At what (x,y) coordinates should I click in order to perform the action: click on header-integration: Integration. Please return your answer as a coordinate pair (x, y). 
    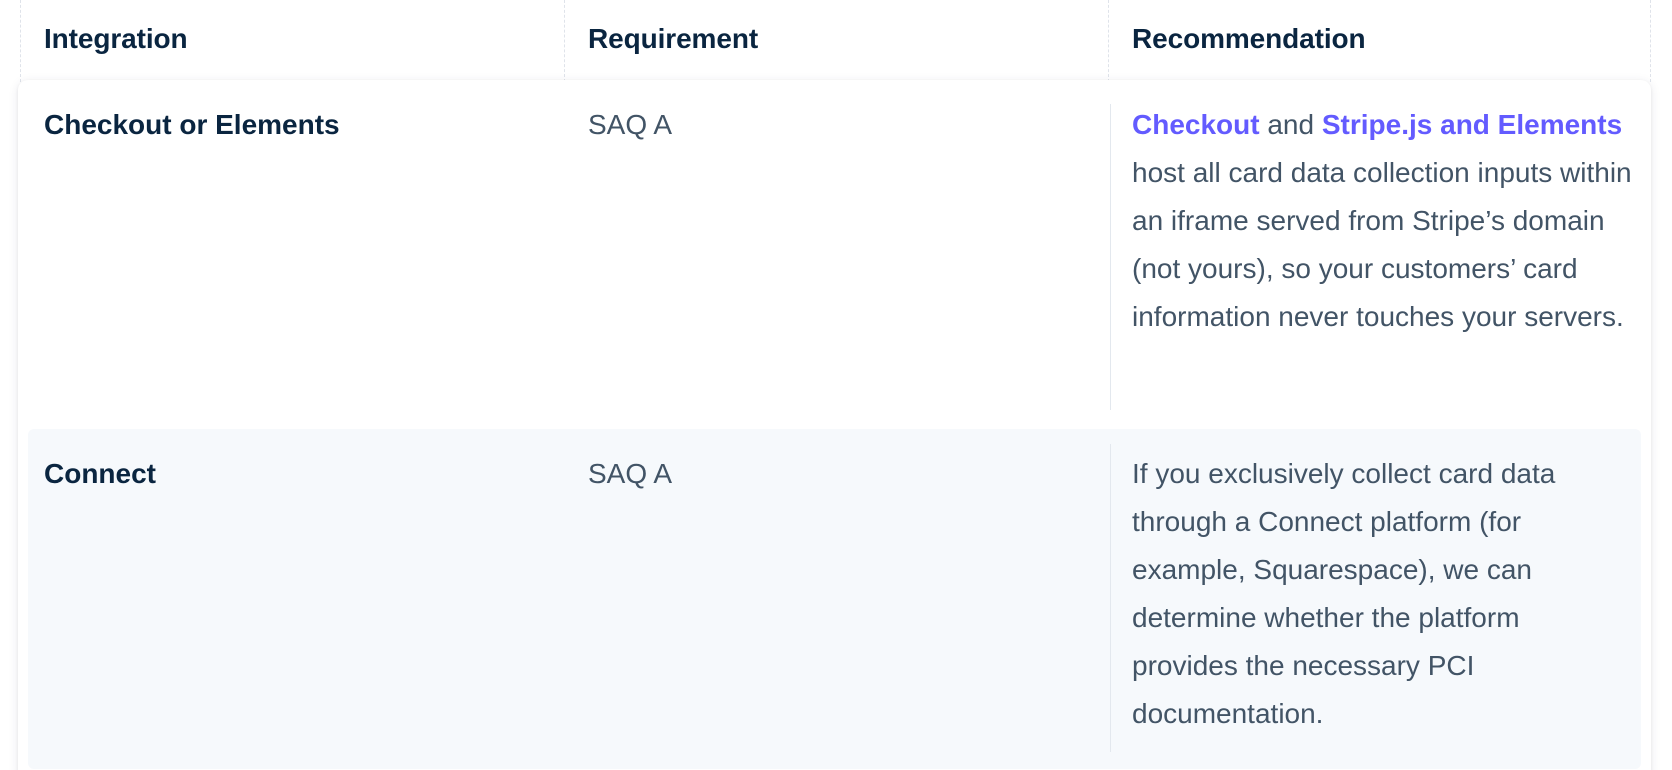
    Looking at the image, I should click on (116, 38).